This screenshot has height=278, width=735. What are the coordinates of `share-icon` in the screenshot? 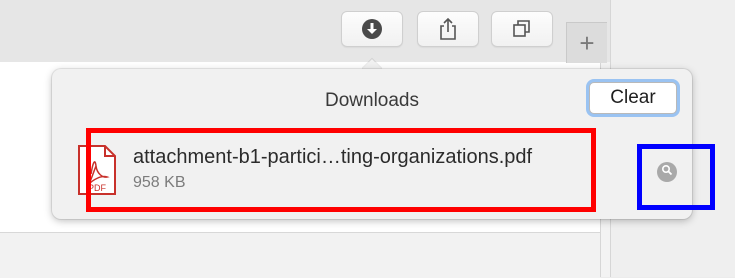 It's located at (448, 29).